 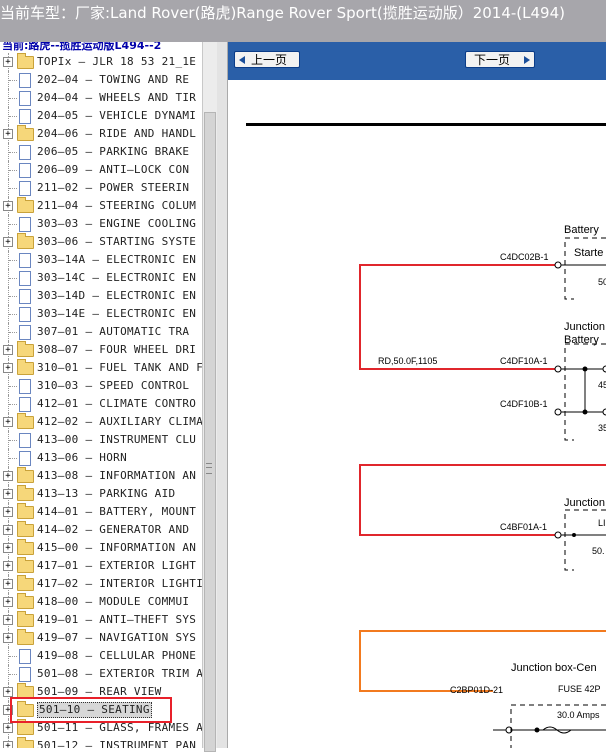 I want to click on viewer-toolbar: 上一页 下一页, so click(x=417, y=61).